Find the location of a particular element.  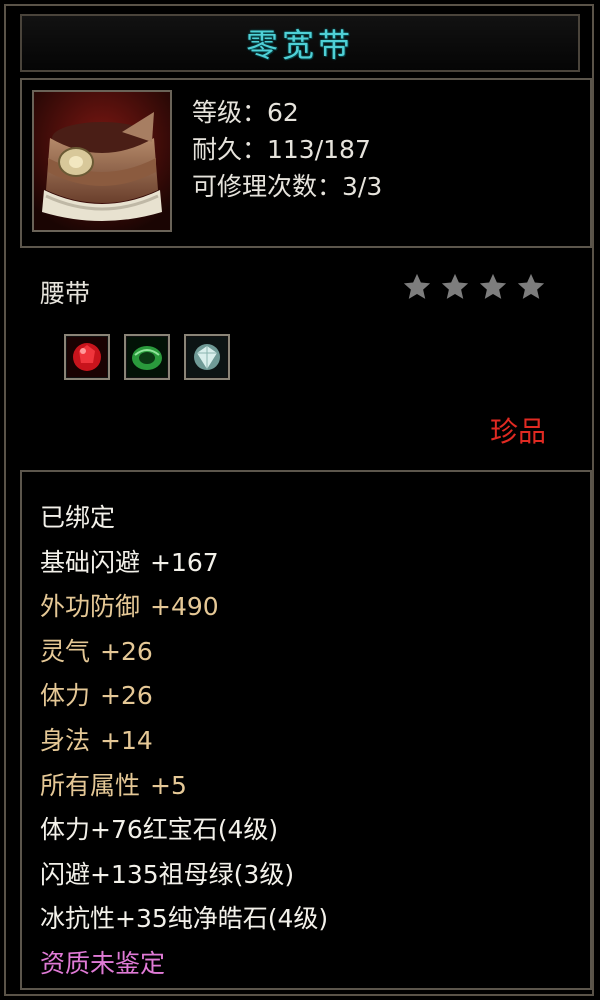

attr-value: +5 is located at coordinates (168, 785).